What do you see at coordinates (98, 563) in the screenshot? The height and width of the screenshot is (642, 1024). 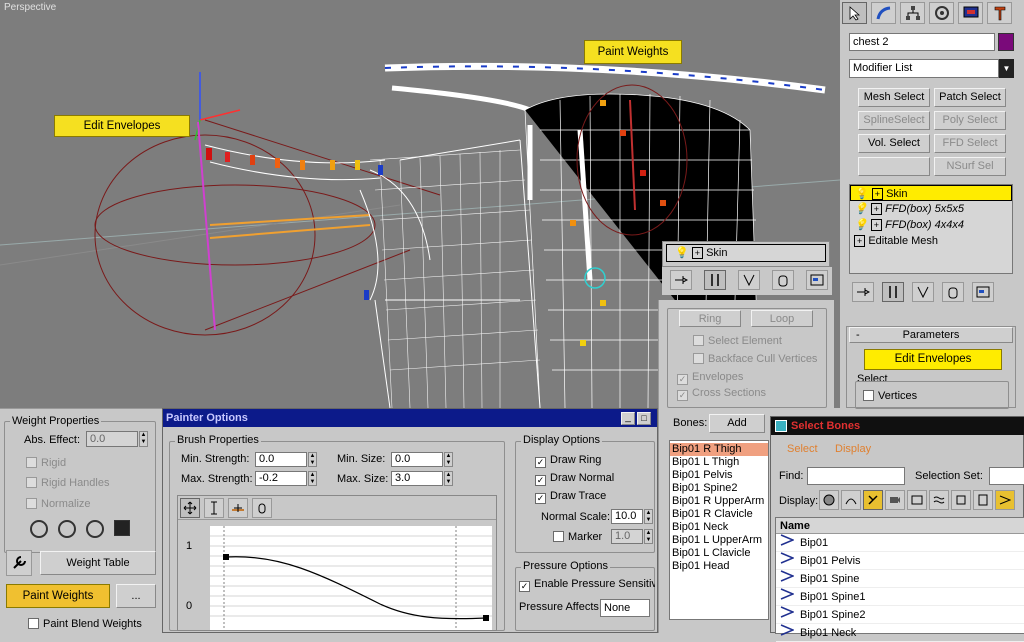 I see `weight-table-button: Weight Table` at bounding box center [98, 563].